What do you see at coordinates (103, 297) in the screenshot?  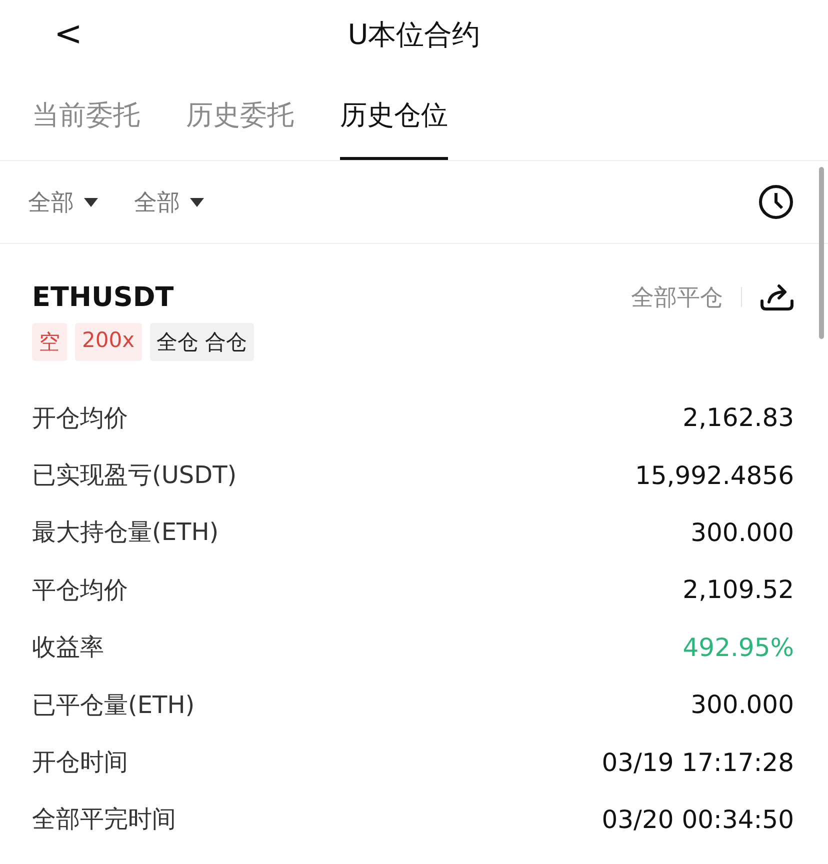 I see `symbol-name: ETHUSDT` at bounding box center [103, 297].